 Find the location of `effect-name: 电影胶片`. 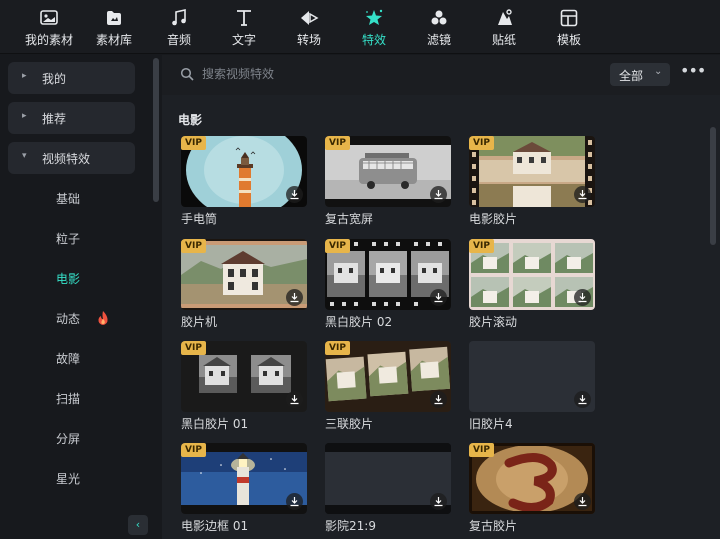

effect-name: 电影胶片 is located at coordinates (493, 219).